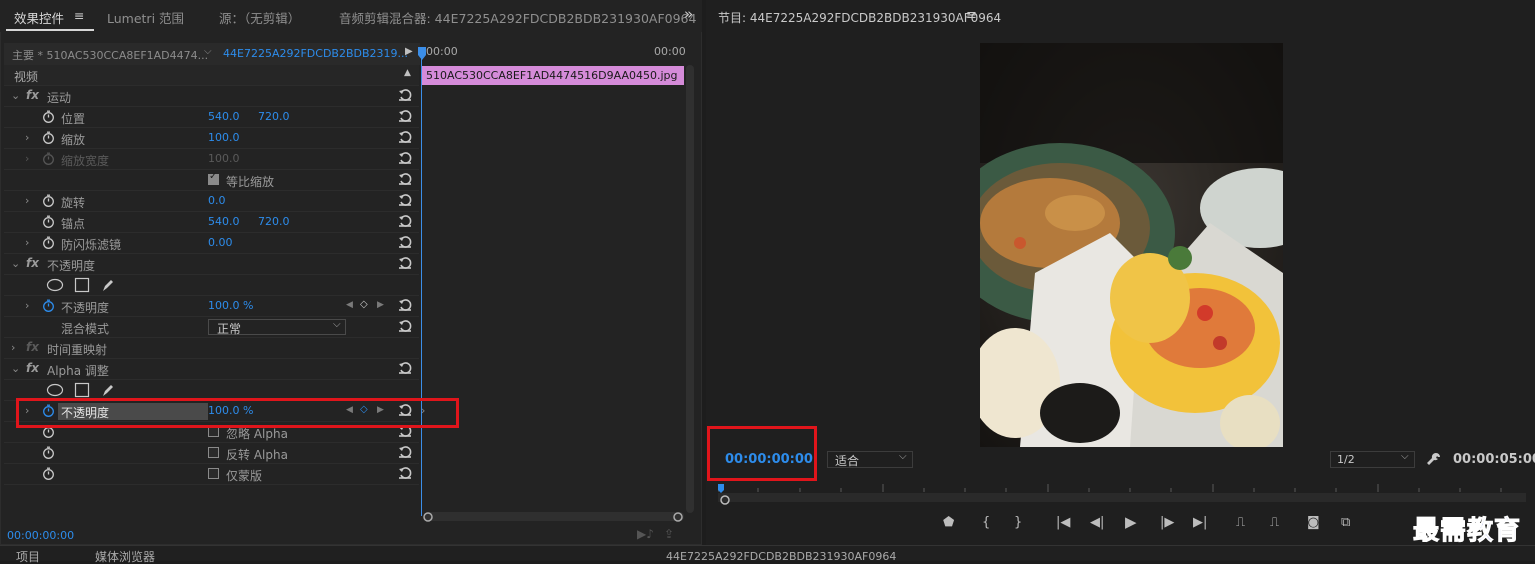  Describe the element at coordinates (428, 517) in the screenshot. I see `scroll-handle-left-icon` at that location.